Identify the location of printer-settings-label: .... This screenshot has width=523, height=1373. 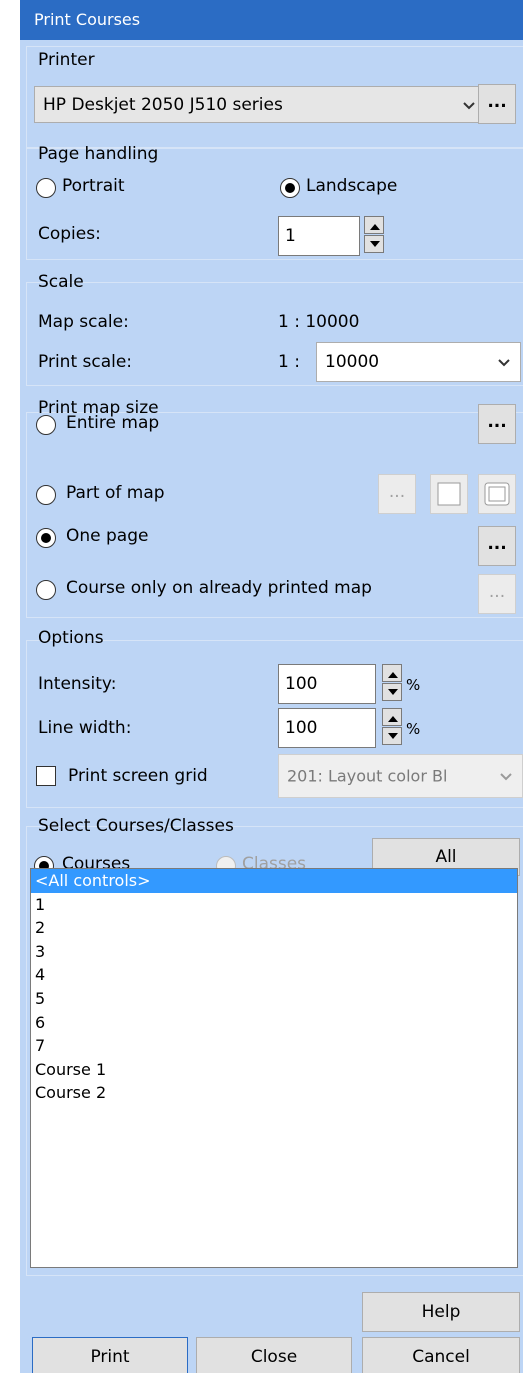
(497, 102).